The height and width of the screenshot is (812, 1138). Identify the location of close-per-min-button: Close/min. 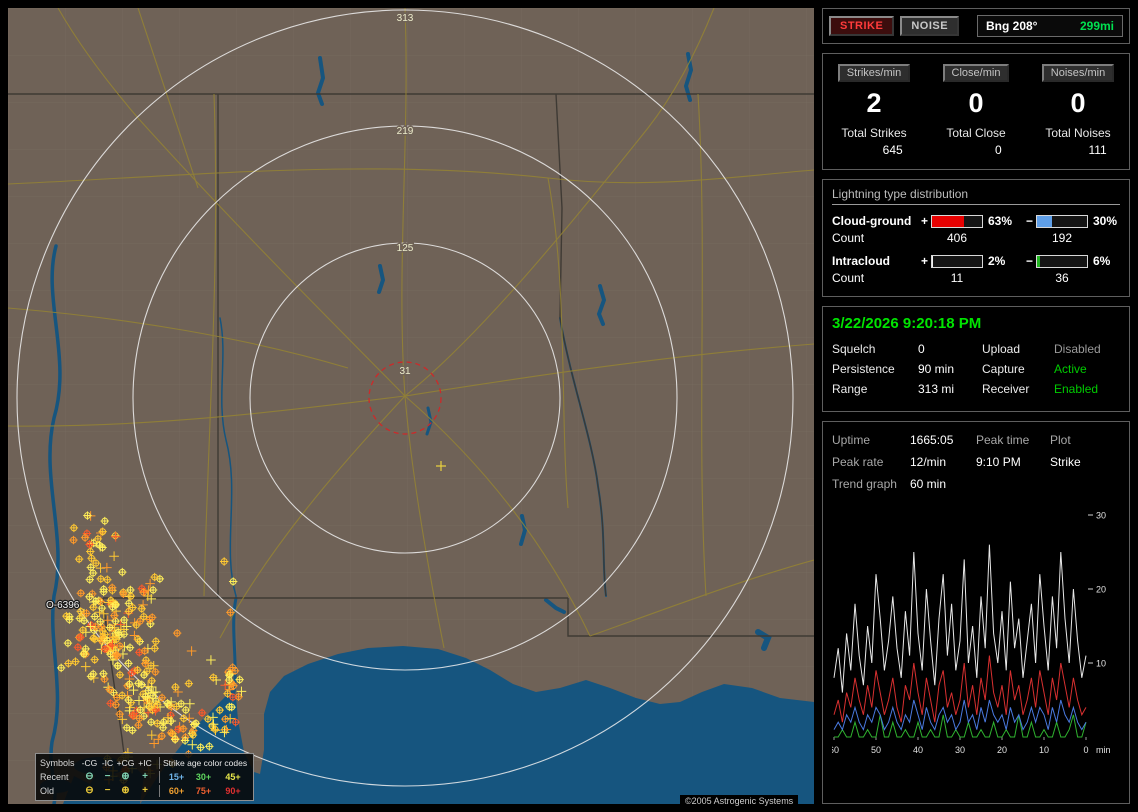
(976, 73).